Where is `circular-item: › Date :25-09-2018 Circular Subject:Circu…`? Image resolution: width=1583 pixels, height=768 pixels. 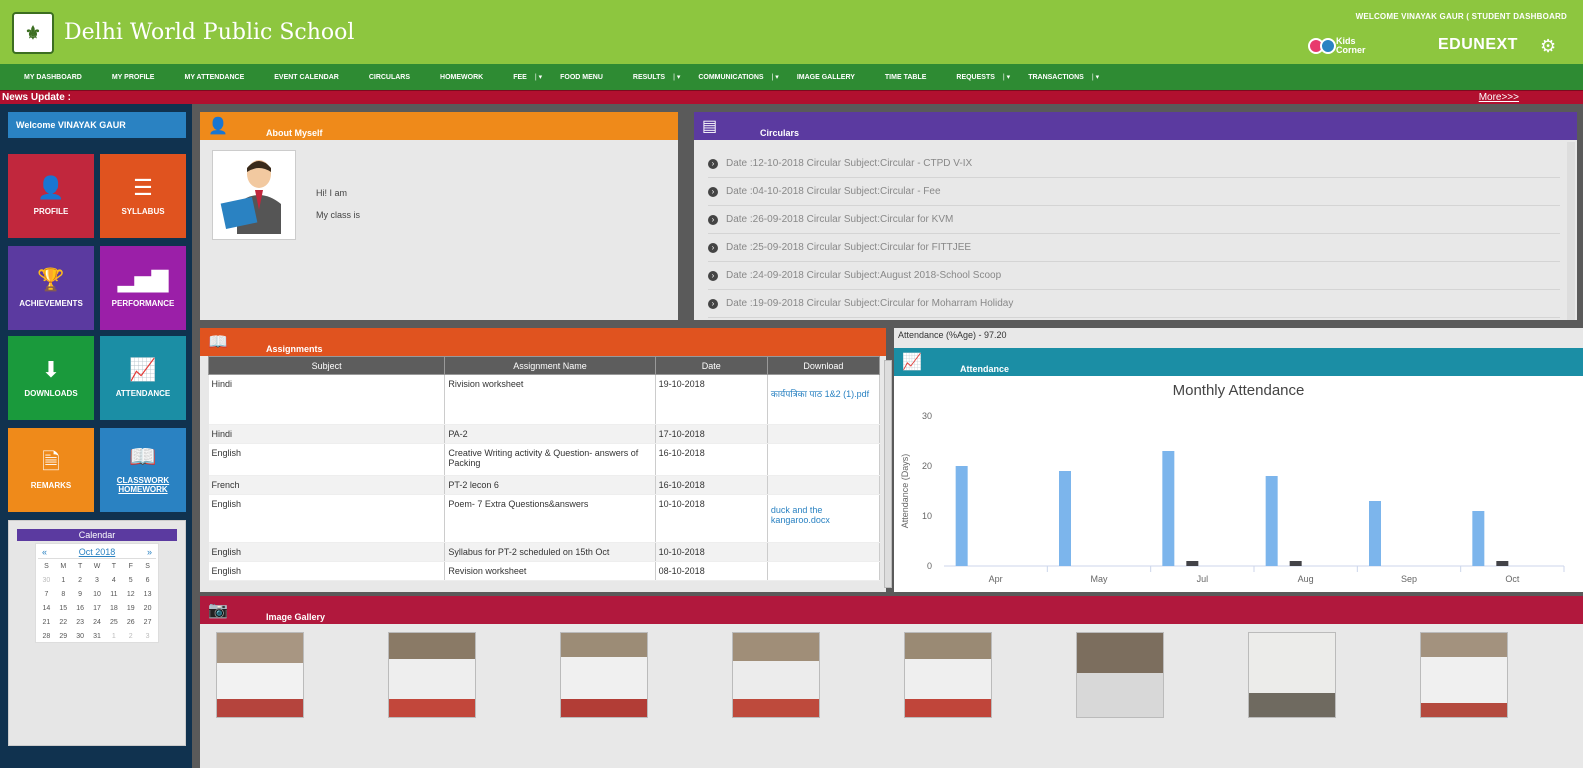
circular-item: › Date :25-09-2018 Circular Subject:Circu… is located at coordinates (1134, 248).